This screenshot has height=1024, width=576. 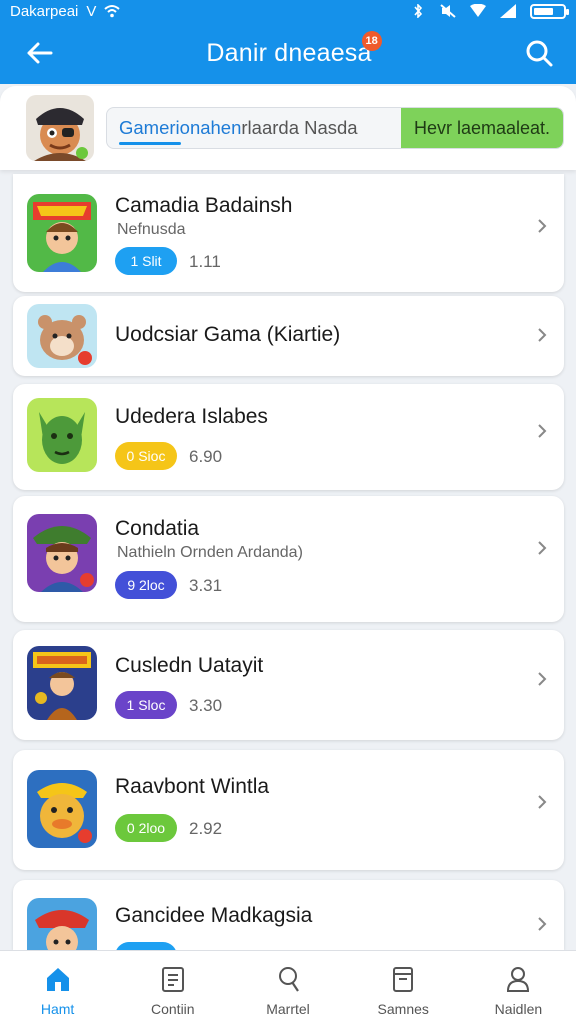 I want to click on nav-item-market: Marrtel, so click(x=287, y=987).